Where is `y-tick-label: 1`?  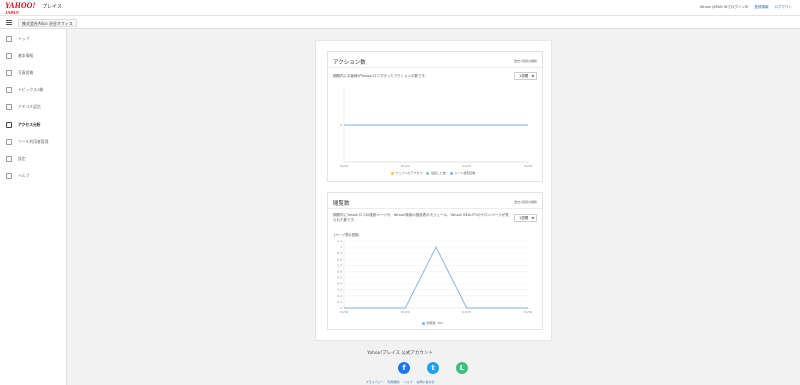
y-tick-label: 1 is located at coordinates (341, 247).